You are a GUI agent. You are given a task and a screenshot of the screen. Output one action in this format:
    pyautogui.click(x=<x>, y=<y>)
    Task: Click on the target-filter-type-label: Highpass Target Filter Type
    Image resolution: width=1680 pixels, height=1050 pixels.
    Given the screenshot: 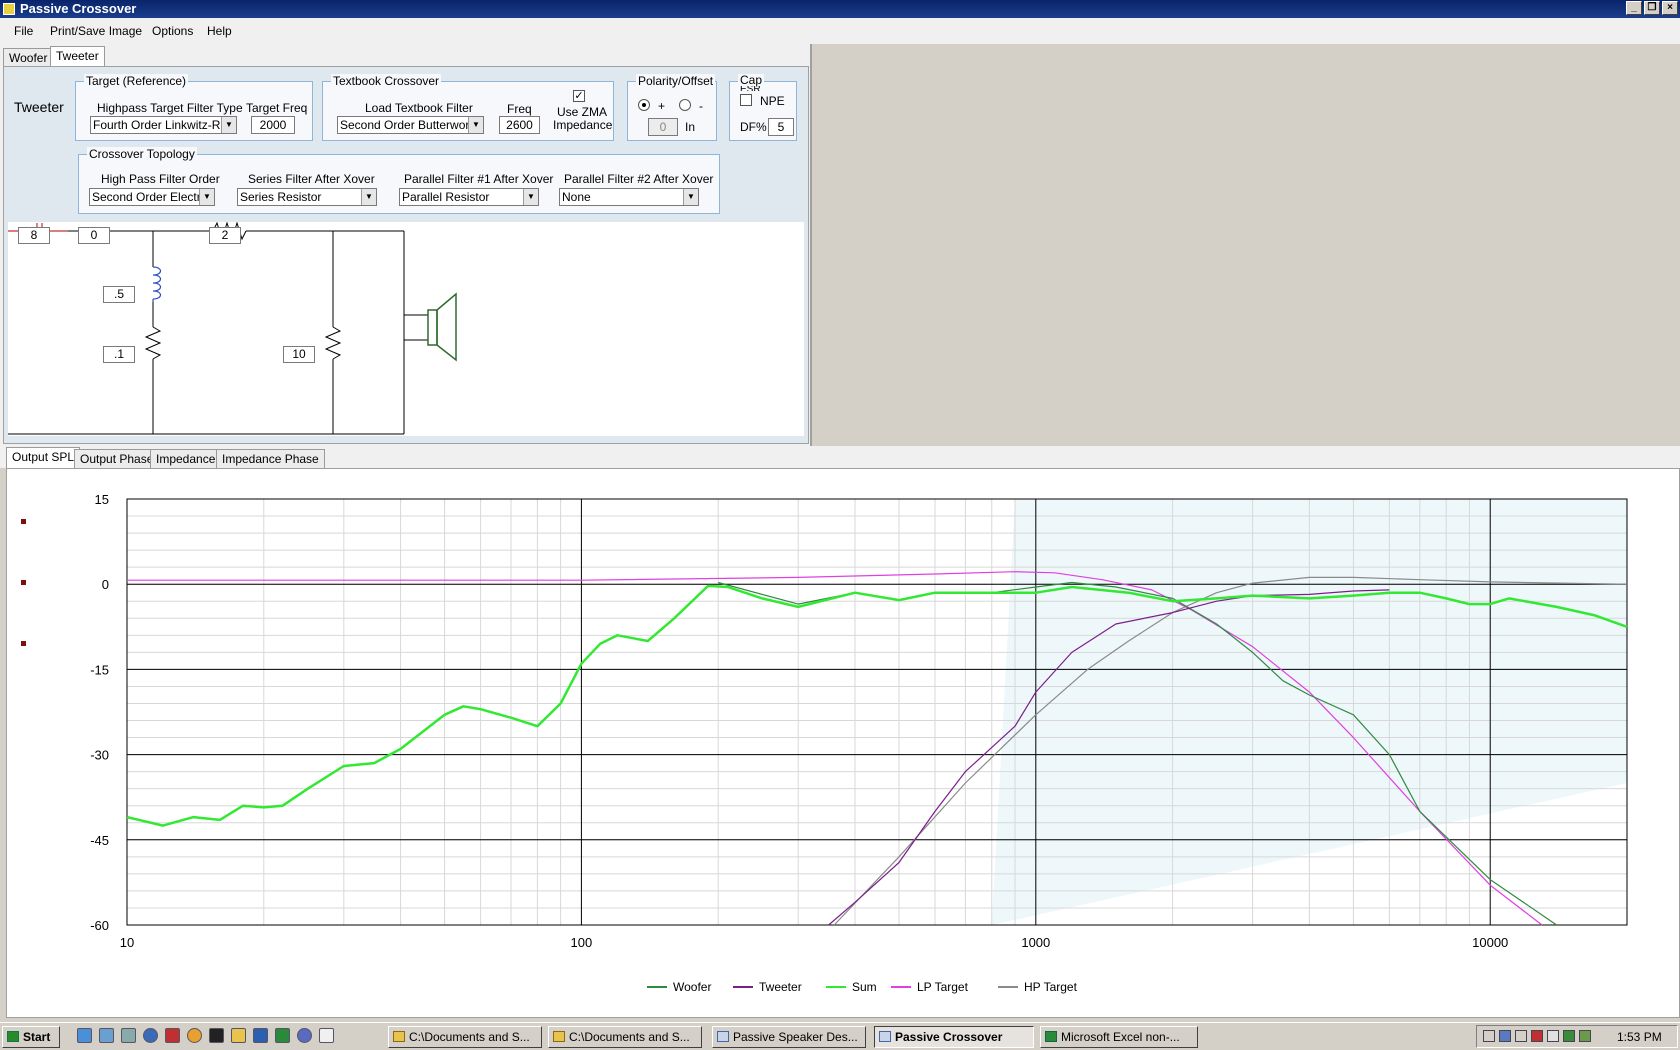 What is the action you would take?
    pyautogui.click(x=170, y=108)
    